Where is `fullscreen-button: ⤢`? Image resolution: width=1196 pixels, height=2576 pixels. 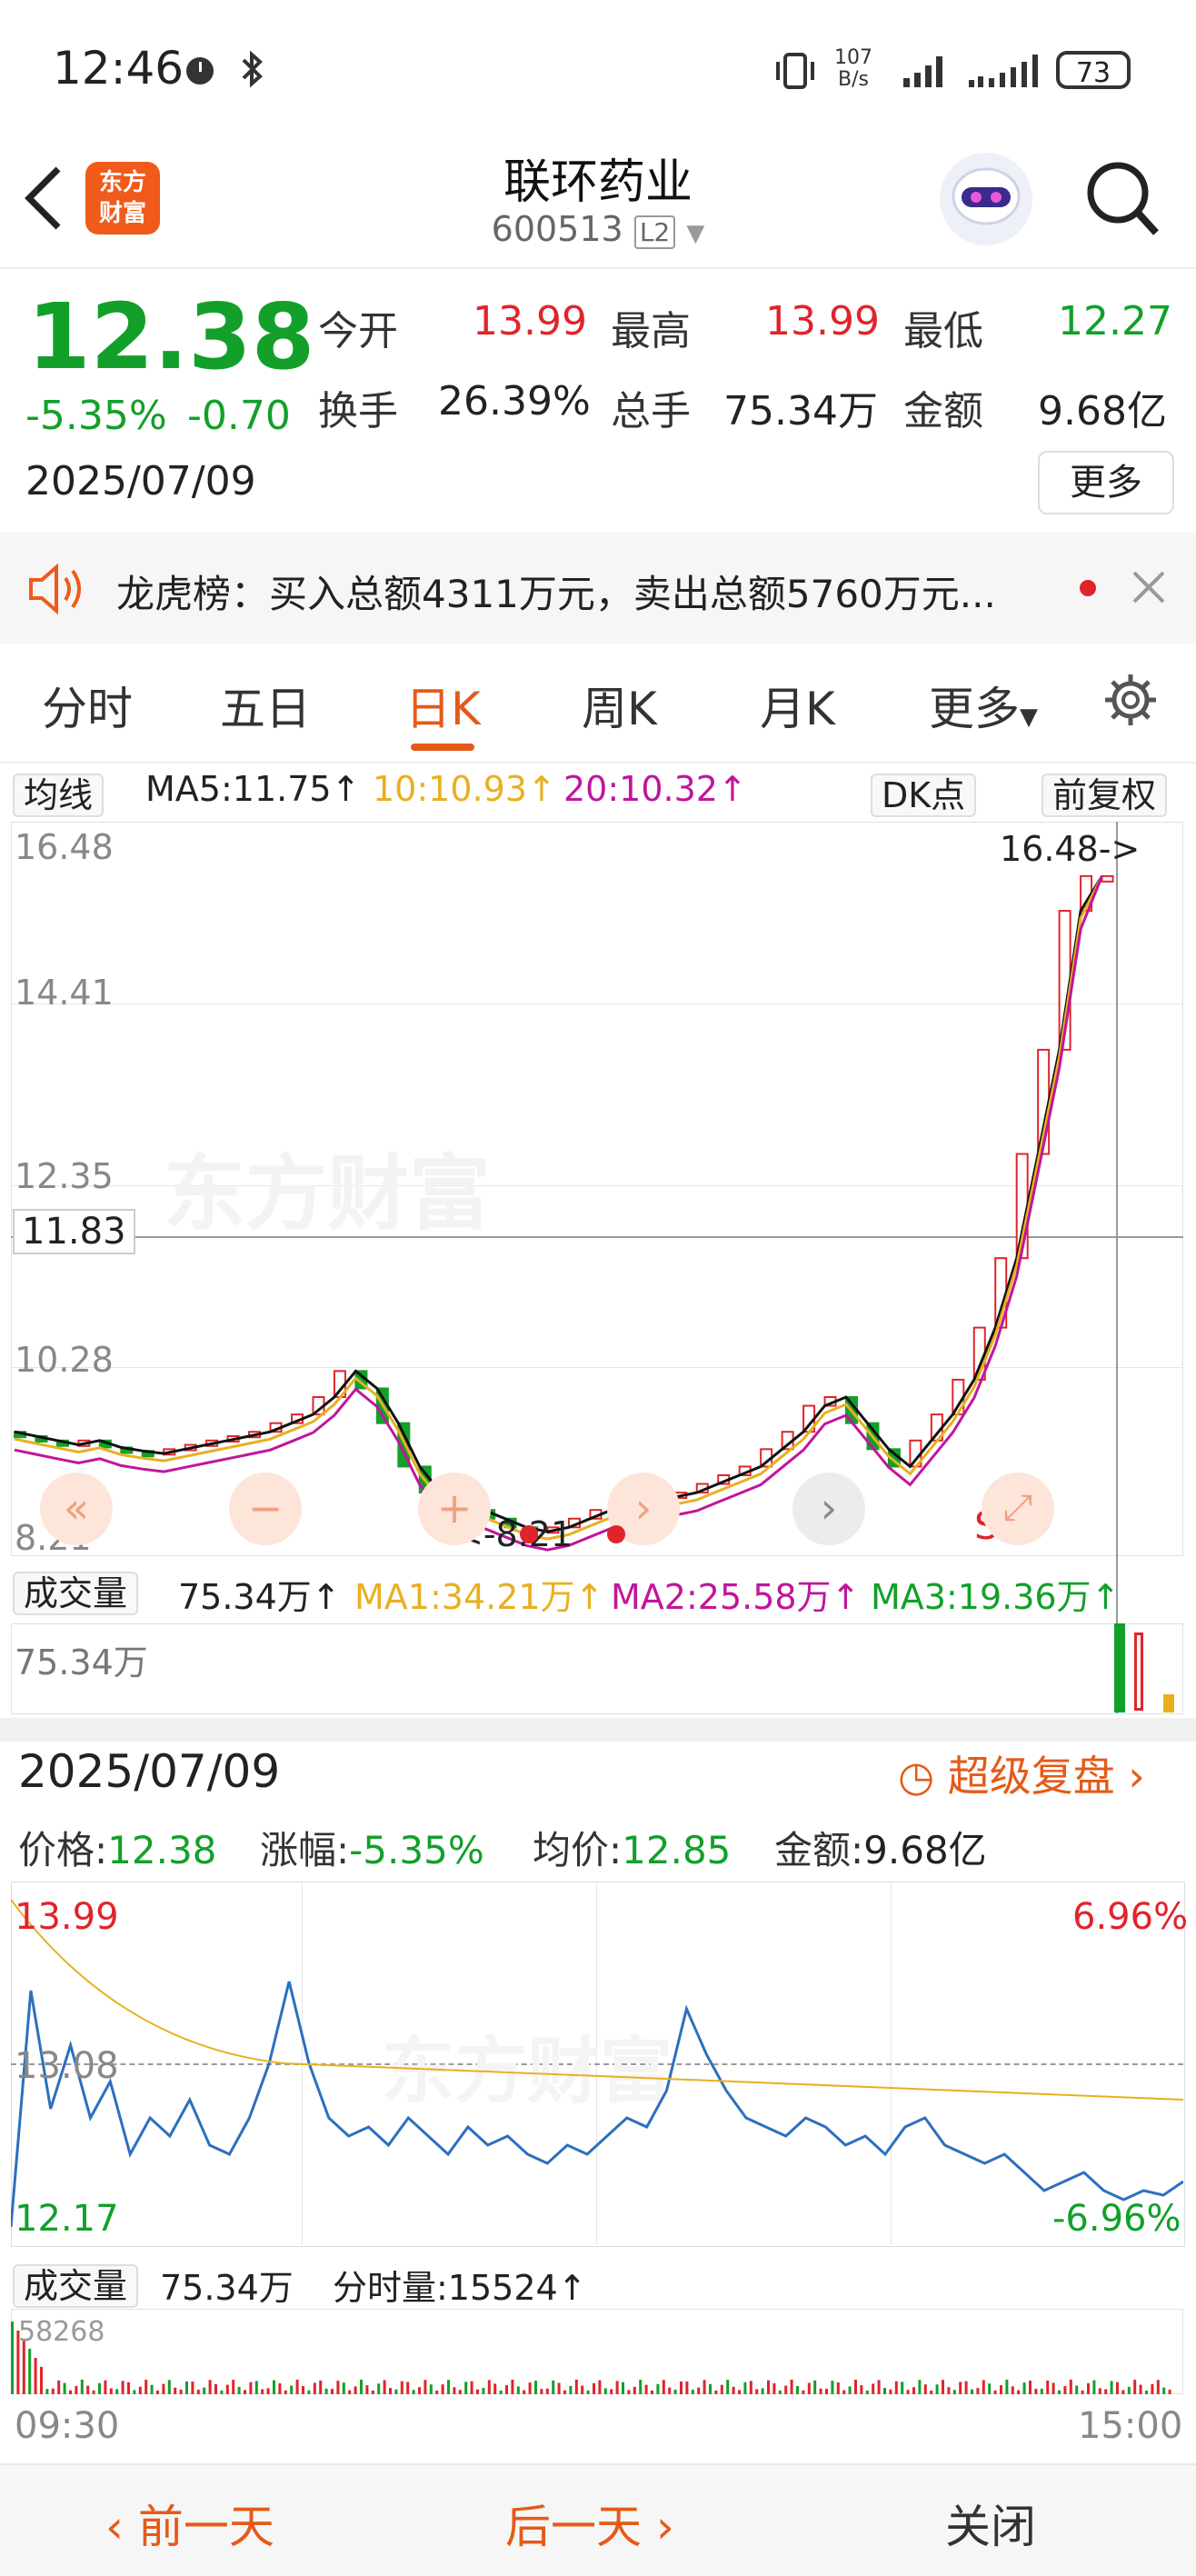 fullscreen-button: ⤢ is located at coordinates (1018, 1509).